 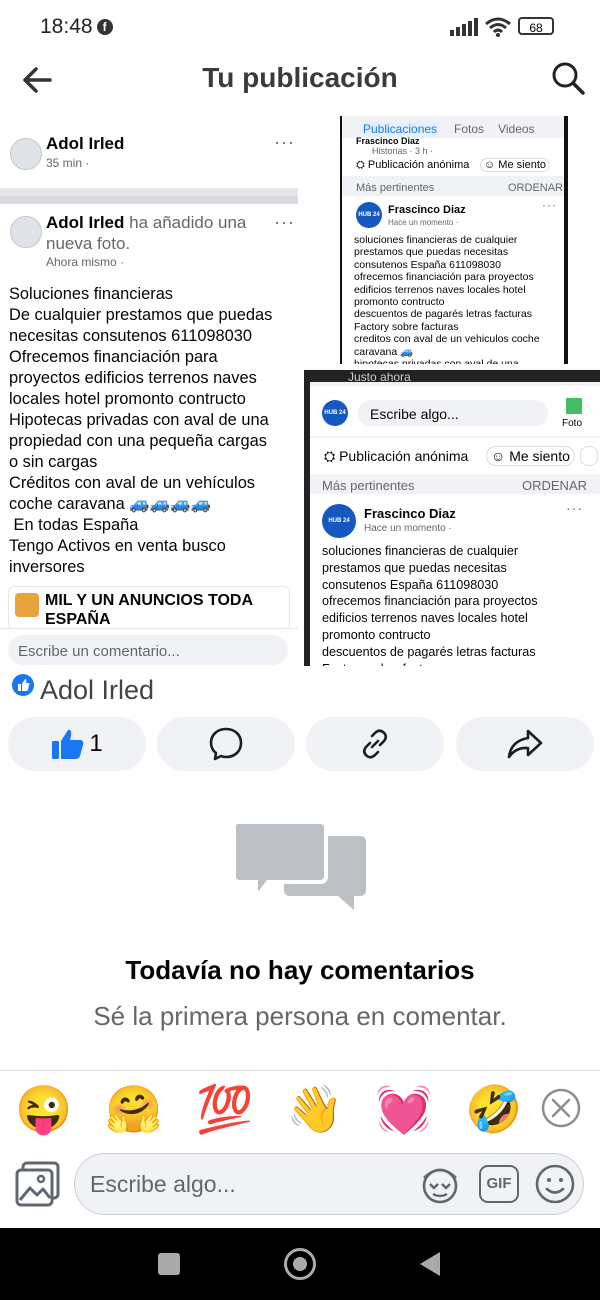 What do you see at coordinates (110, 504) in the screenshot?
I see `post-text-line: coche caravana 🚙🚙🚙🚙` at bounding box center [110, 504].